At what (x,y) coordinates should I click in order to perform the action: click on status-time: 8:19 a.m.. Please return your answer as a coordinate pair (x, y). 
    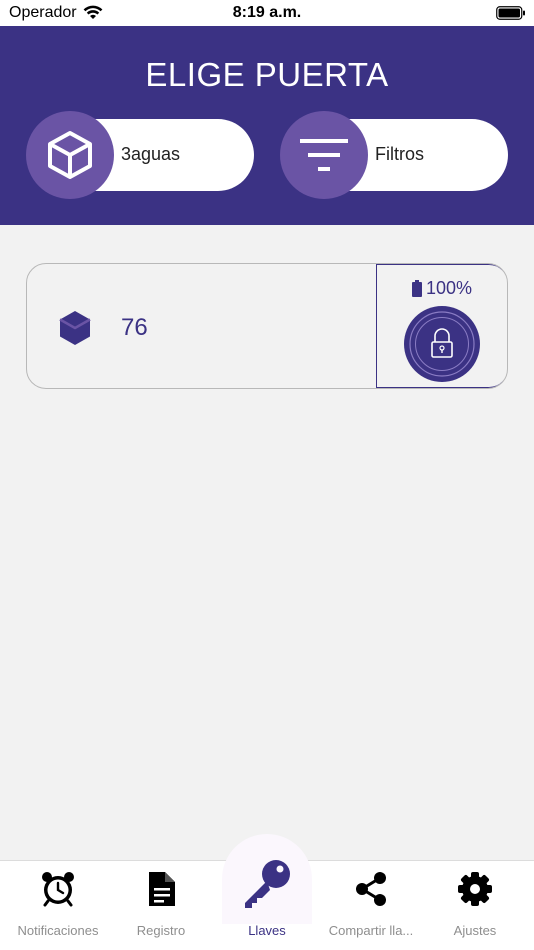
    Looking at the image, I should click on (267, 12).